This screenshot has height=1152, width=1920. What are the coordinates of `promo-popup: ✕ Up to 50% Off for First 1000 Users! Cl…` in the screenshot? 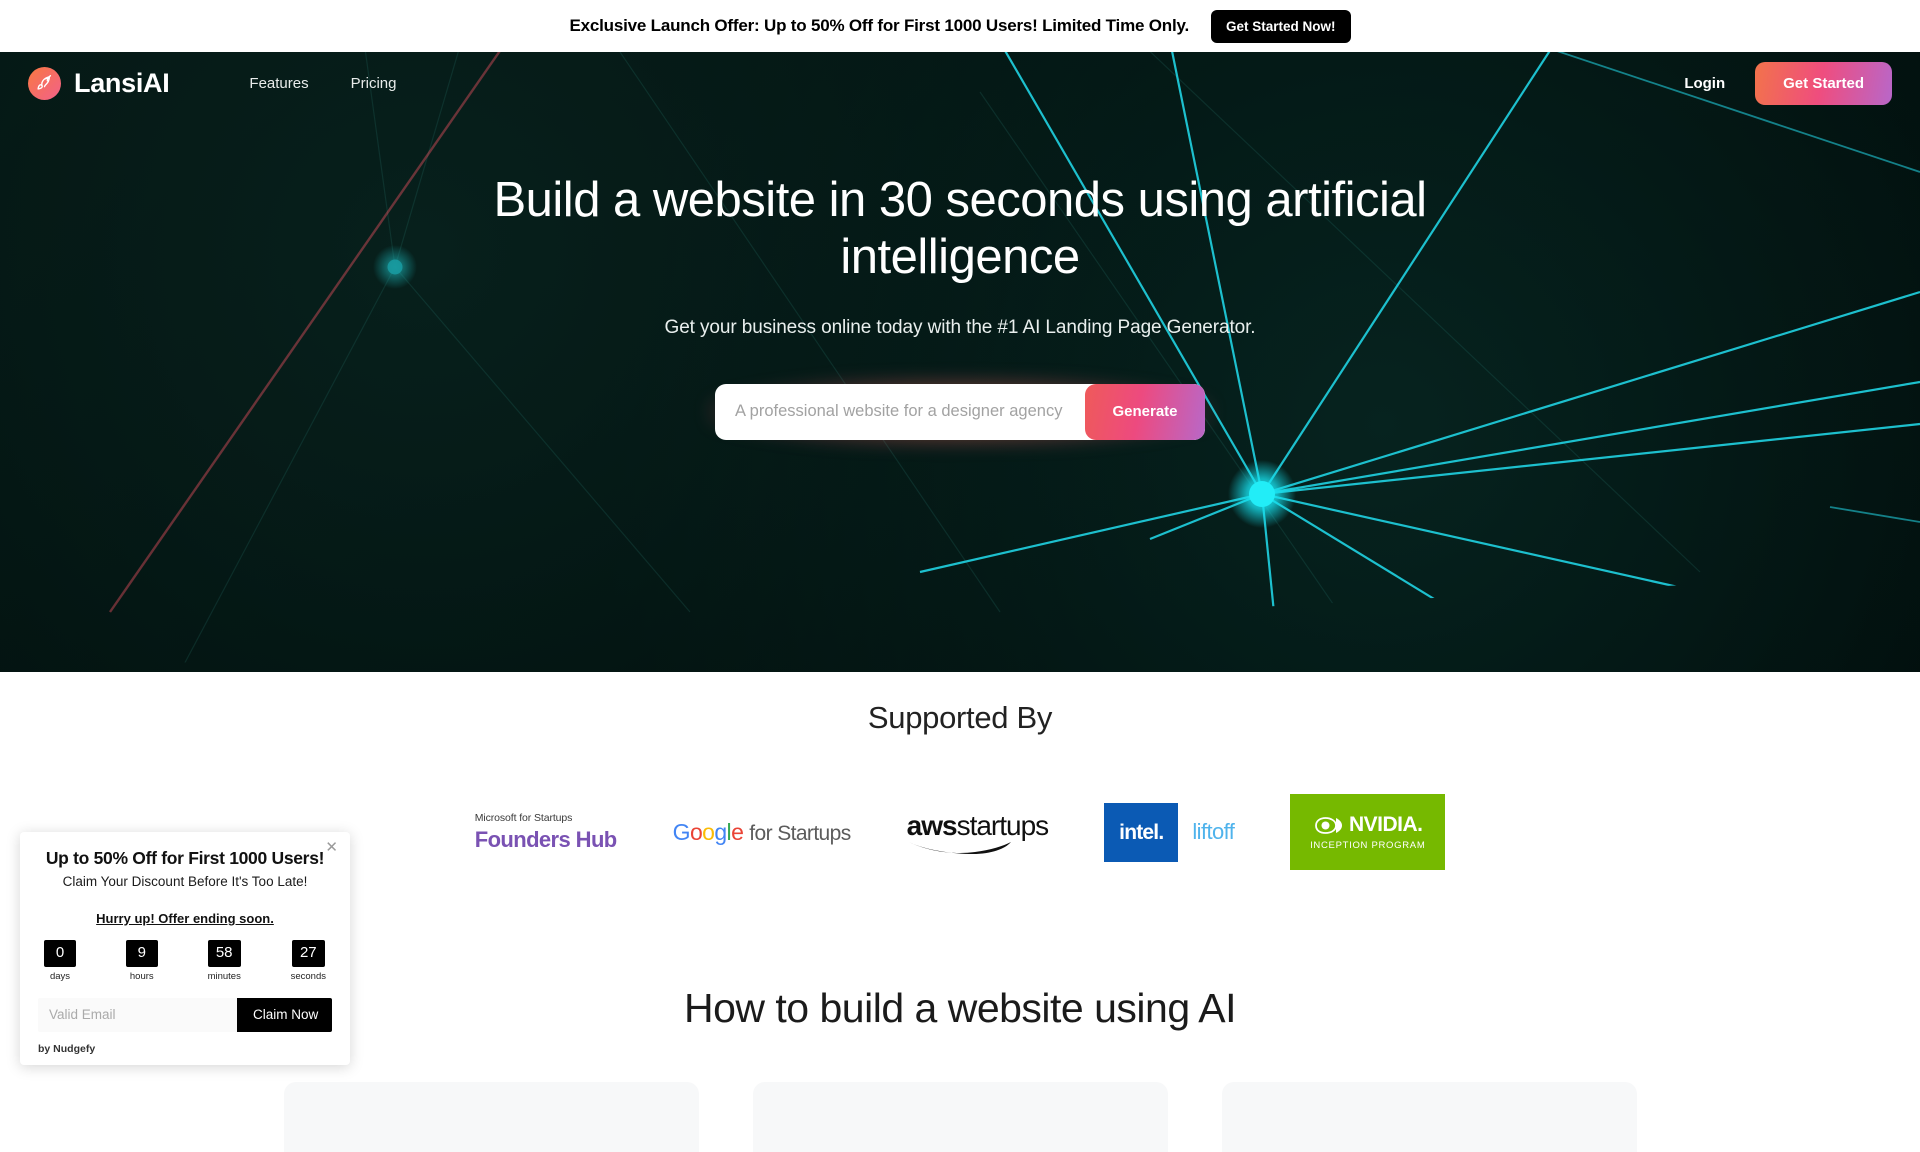 It's located at (185, 948).